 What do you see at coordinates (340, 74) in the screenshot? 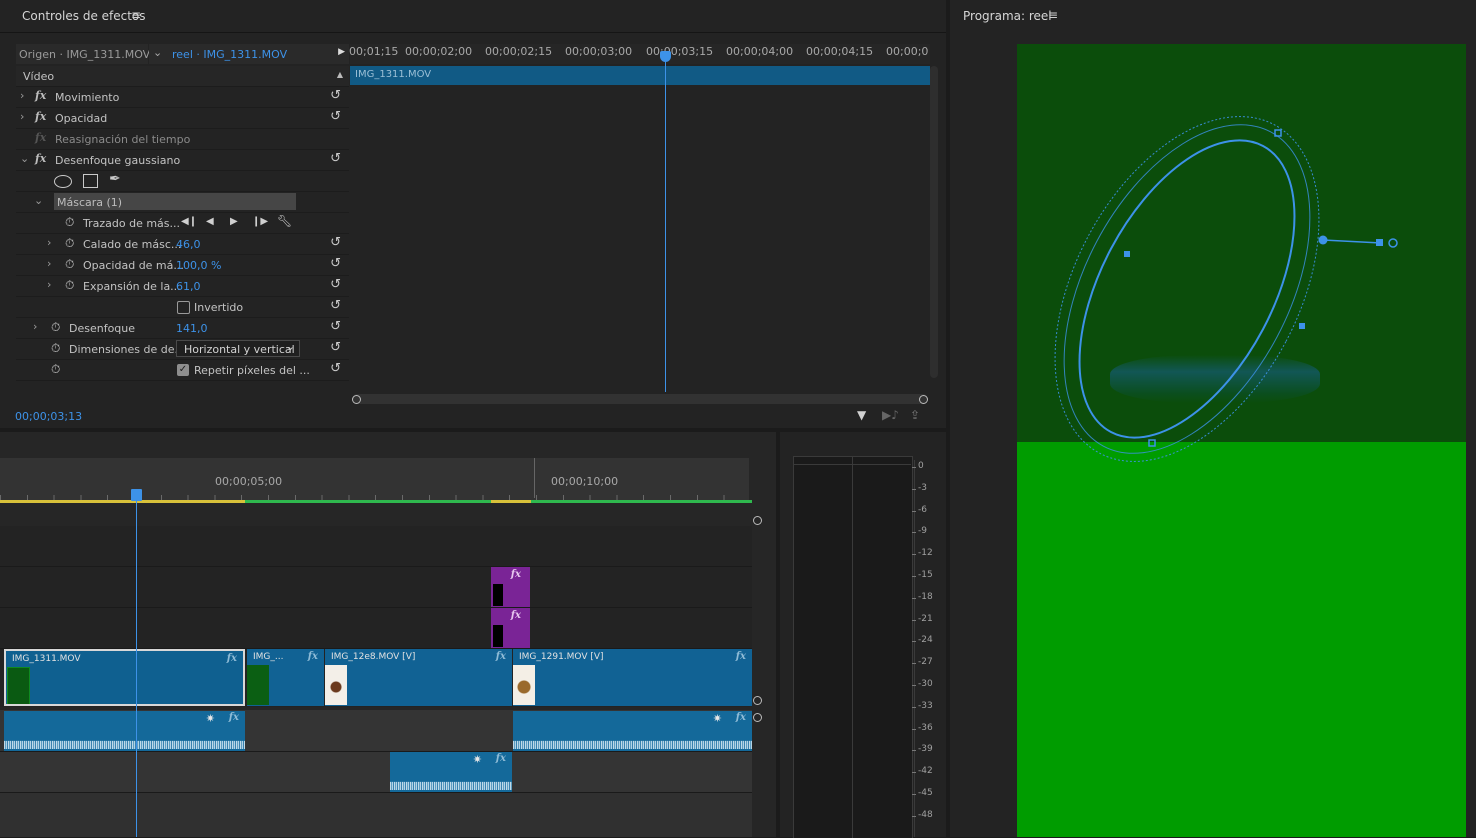
I see `collapse-up-icon: ▲` at bounding box center [340, 74].